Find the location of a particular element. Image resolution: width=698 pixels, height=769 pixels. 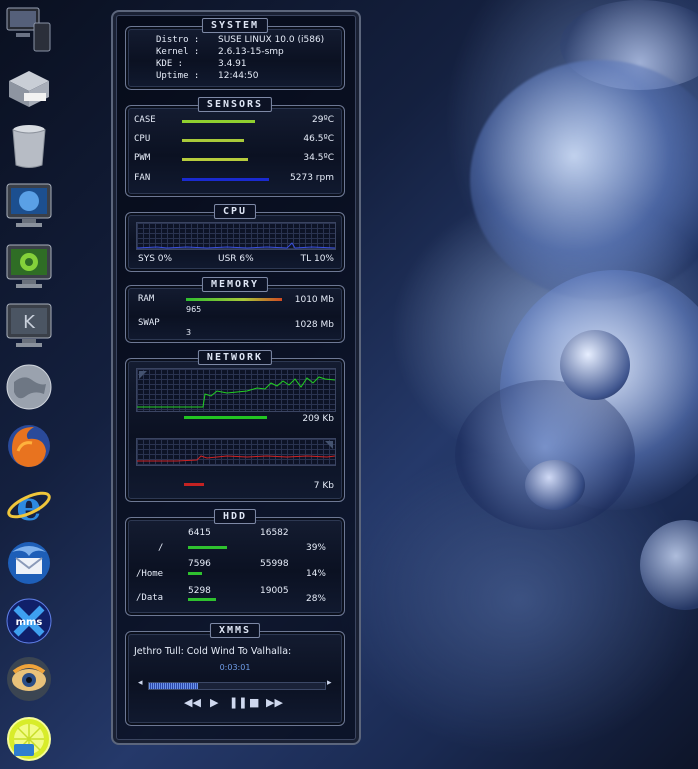

next-track-icon: ▶▶ is located at coordinates (274, 702).